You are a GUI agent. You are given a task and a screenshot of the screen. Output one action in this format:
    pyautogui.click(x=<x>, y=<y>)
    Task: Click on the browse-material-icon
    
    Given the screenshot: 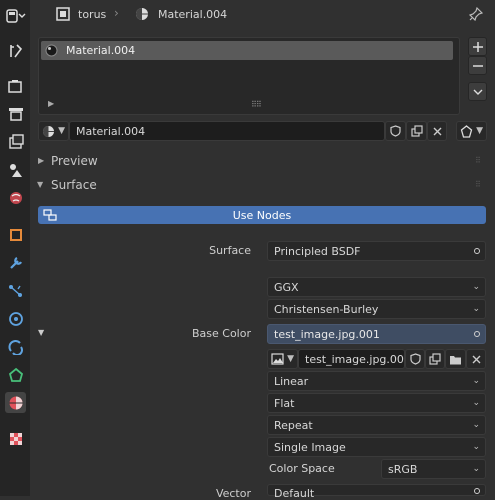 What is the action you would take?
    pyautogui.click(x=48, y=131)
    